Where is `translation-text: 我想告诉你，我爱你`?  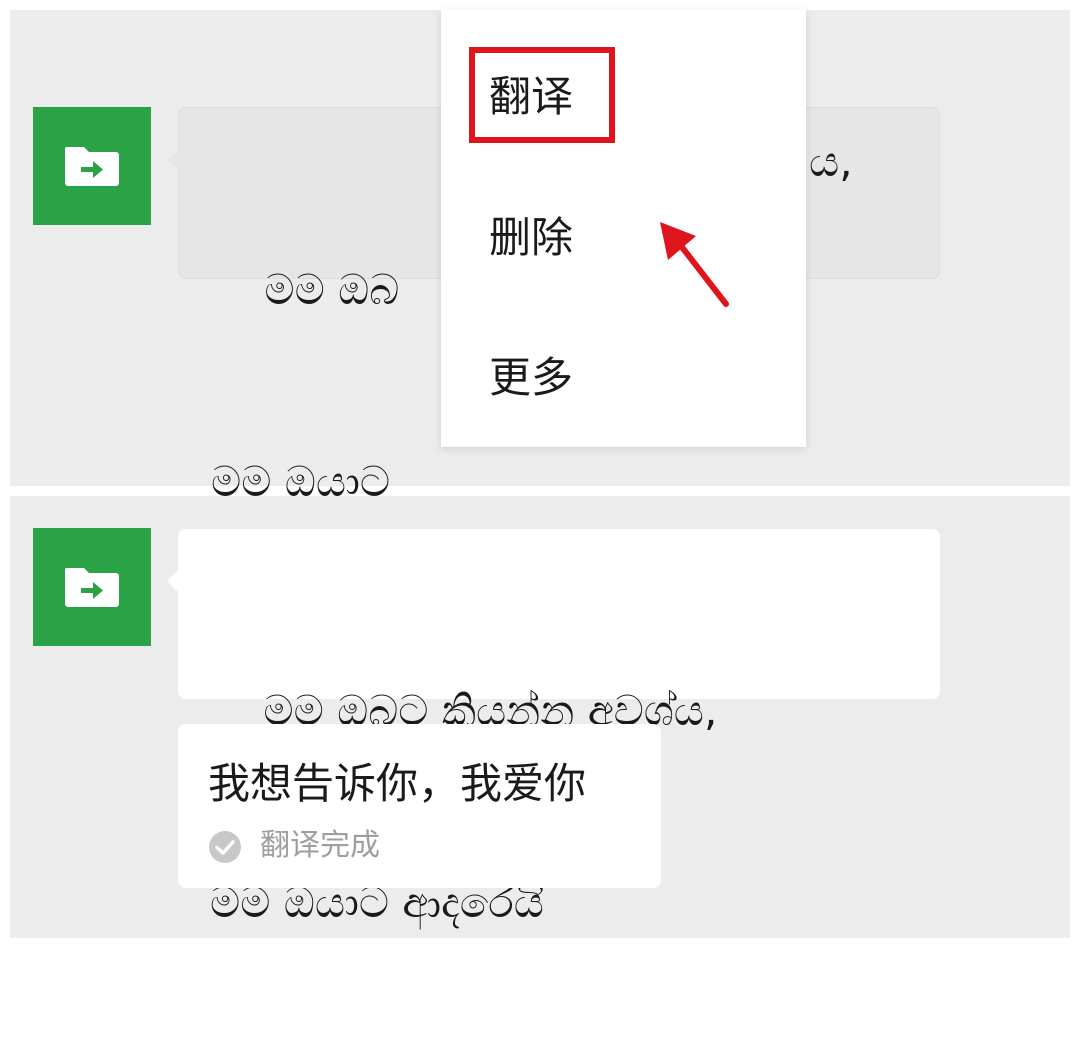 translation-text: 我想告诉你，我爱你 is located at coordinates (397, 783).